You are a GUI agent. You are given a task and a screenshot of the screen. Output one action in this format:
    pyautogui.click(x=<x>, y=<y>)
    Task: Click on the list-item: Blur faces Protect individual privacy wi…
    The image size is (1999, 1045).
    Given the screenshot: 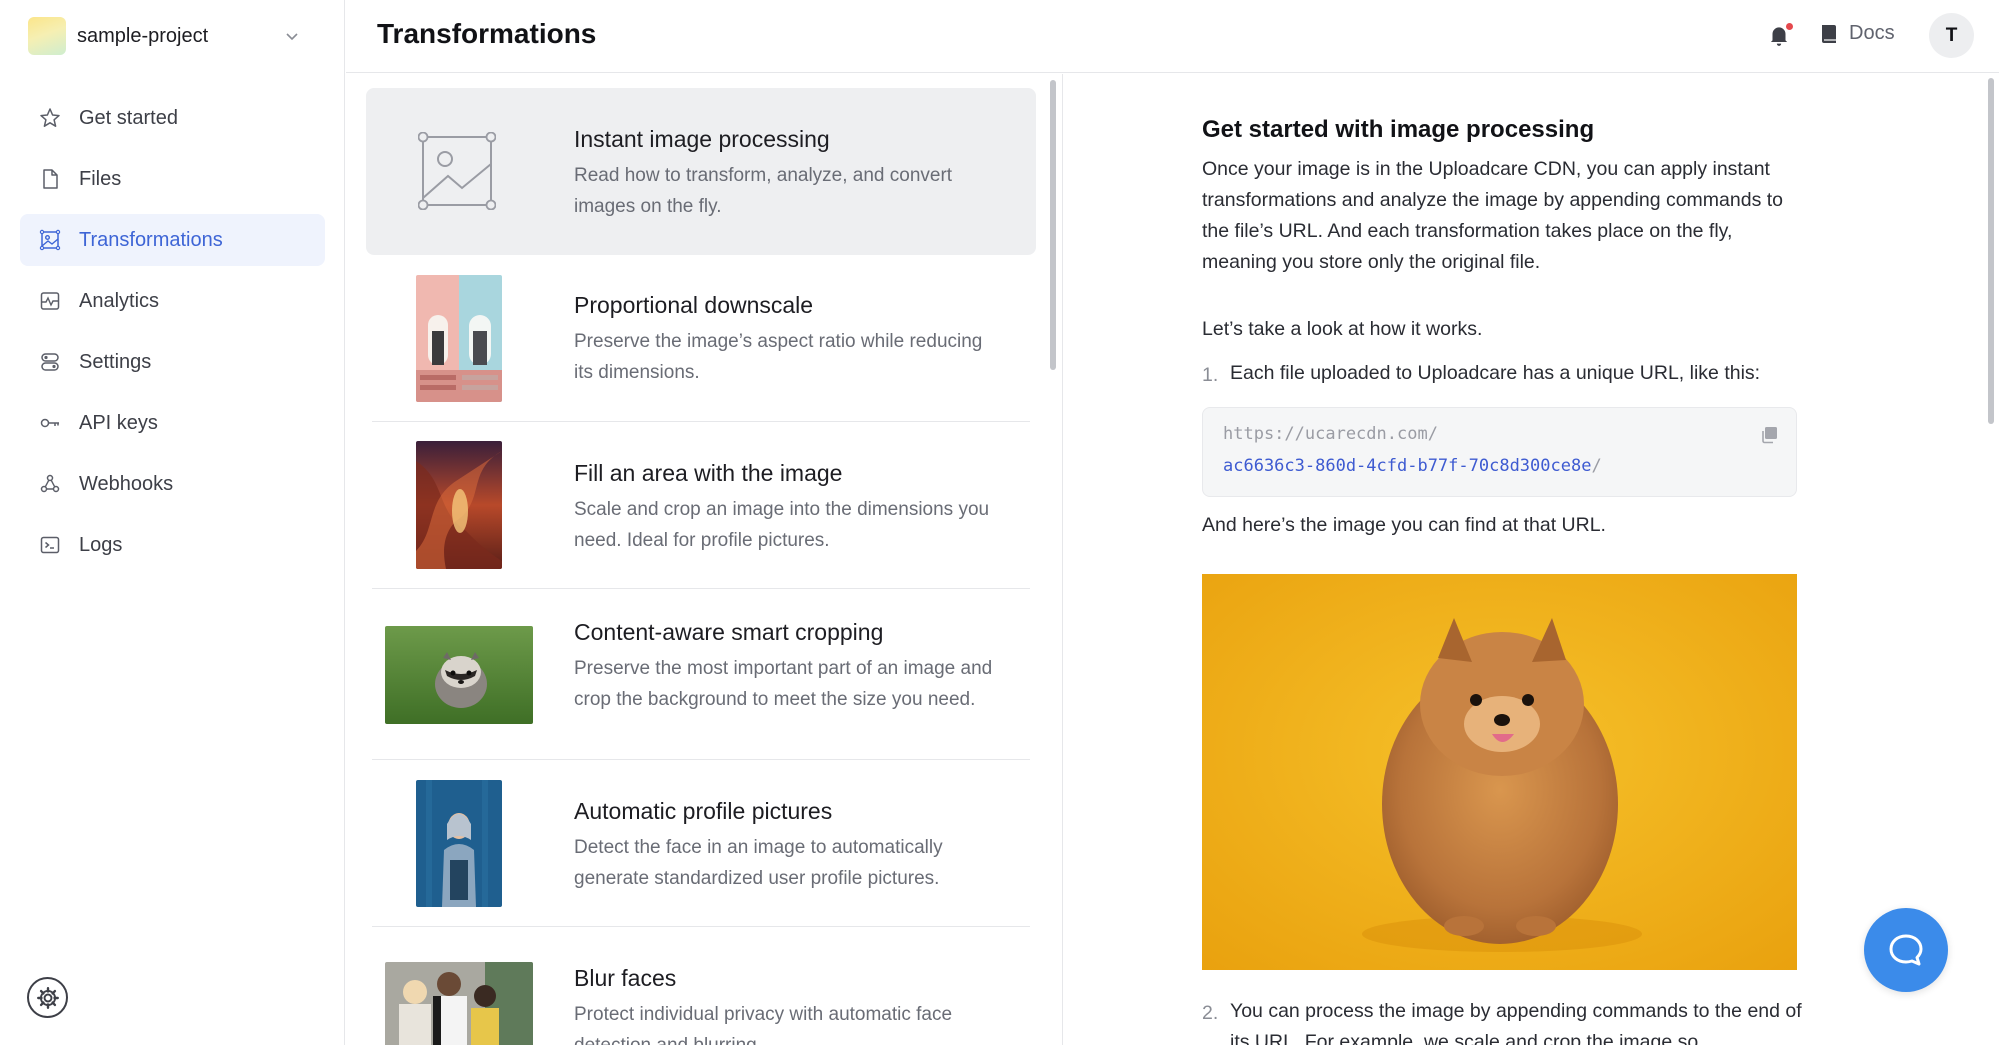 What is the action you would take?
    pyautogui.click(x=701, y=986)
    